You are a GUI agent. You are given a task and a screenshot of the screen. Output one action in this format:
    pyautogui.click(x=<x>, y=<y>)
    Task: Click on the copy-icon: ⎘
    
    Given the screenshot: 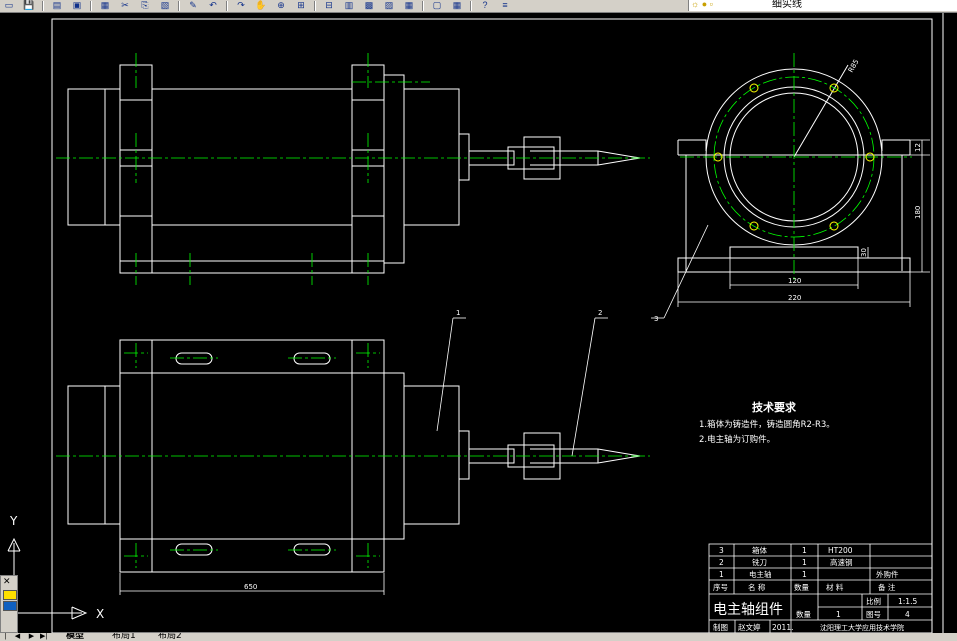 What is the action you would take?
    pyautogui.click(x=145, y=5)
    